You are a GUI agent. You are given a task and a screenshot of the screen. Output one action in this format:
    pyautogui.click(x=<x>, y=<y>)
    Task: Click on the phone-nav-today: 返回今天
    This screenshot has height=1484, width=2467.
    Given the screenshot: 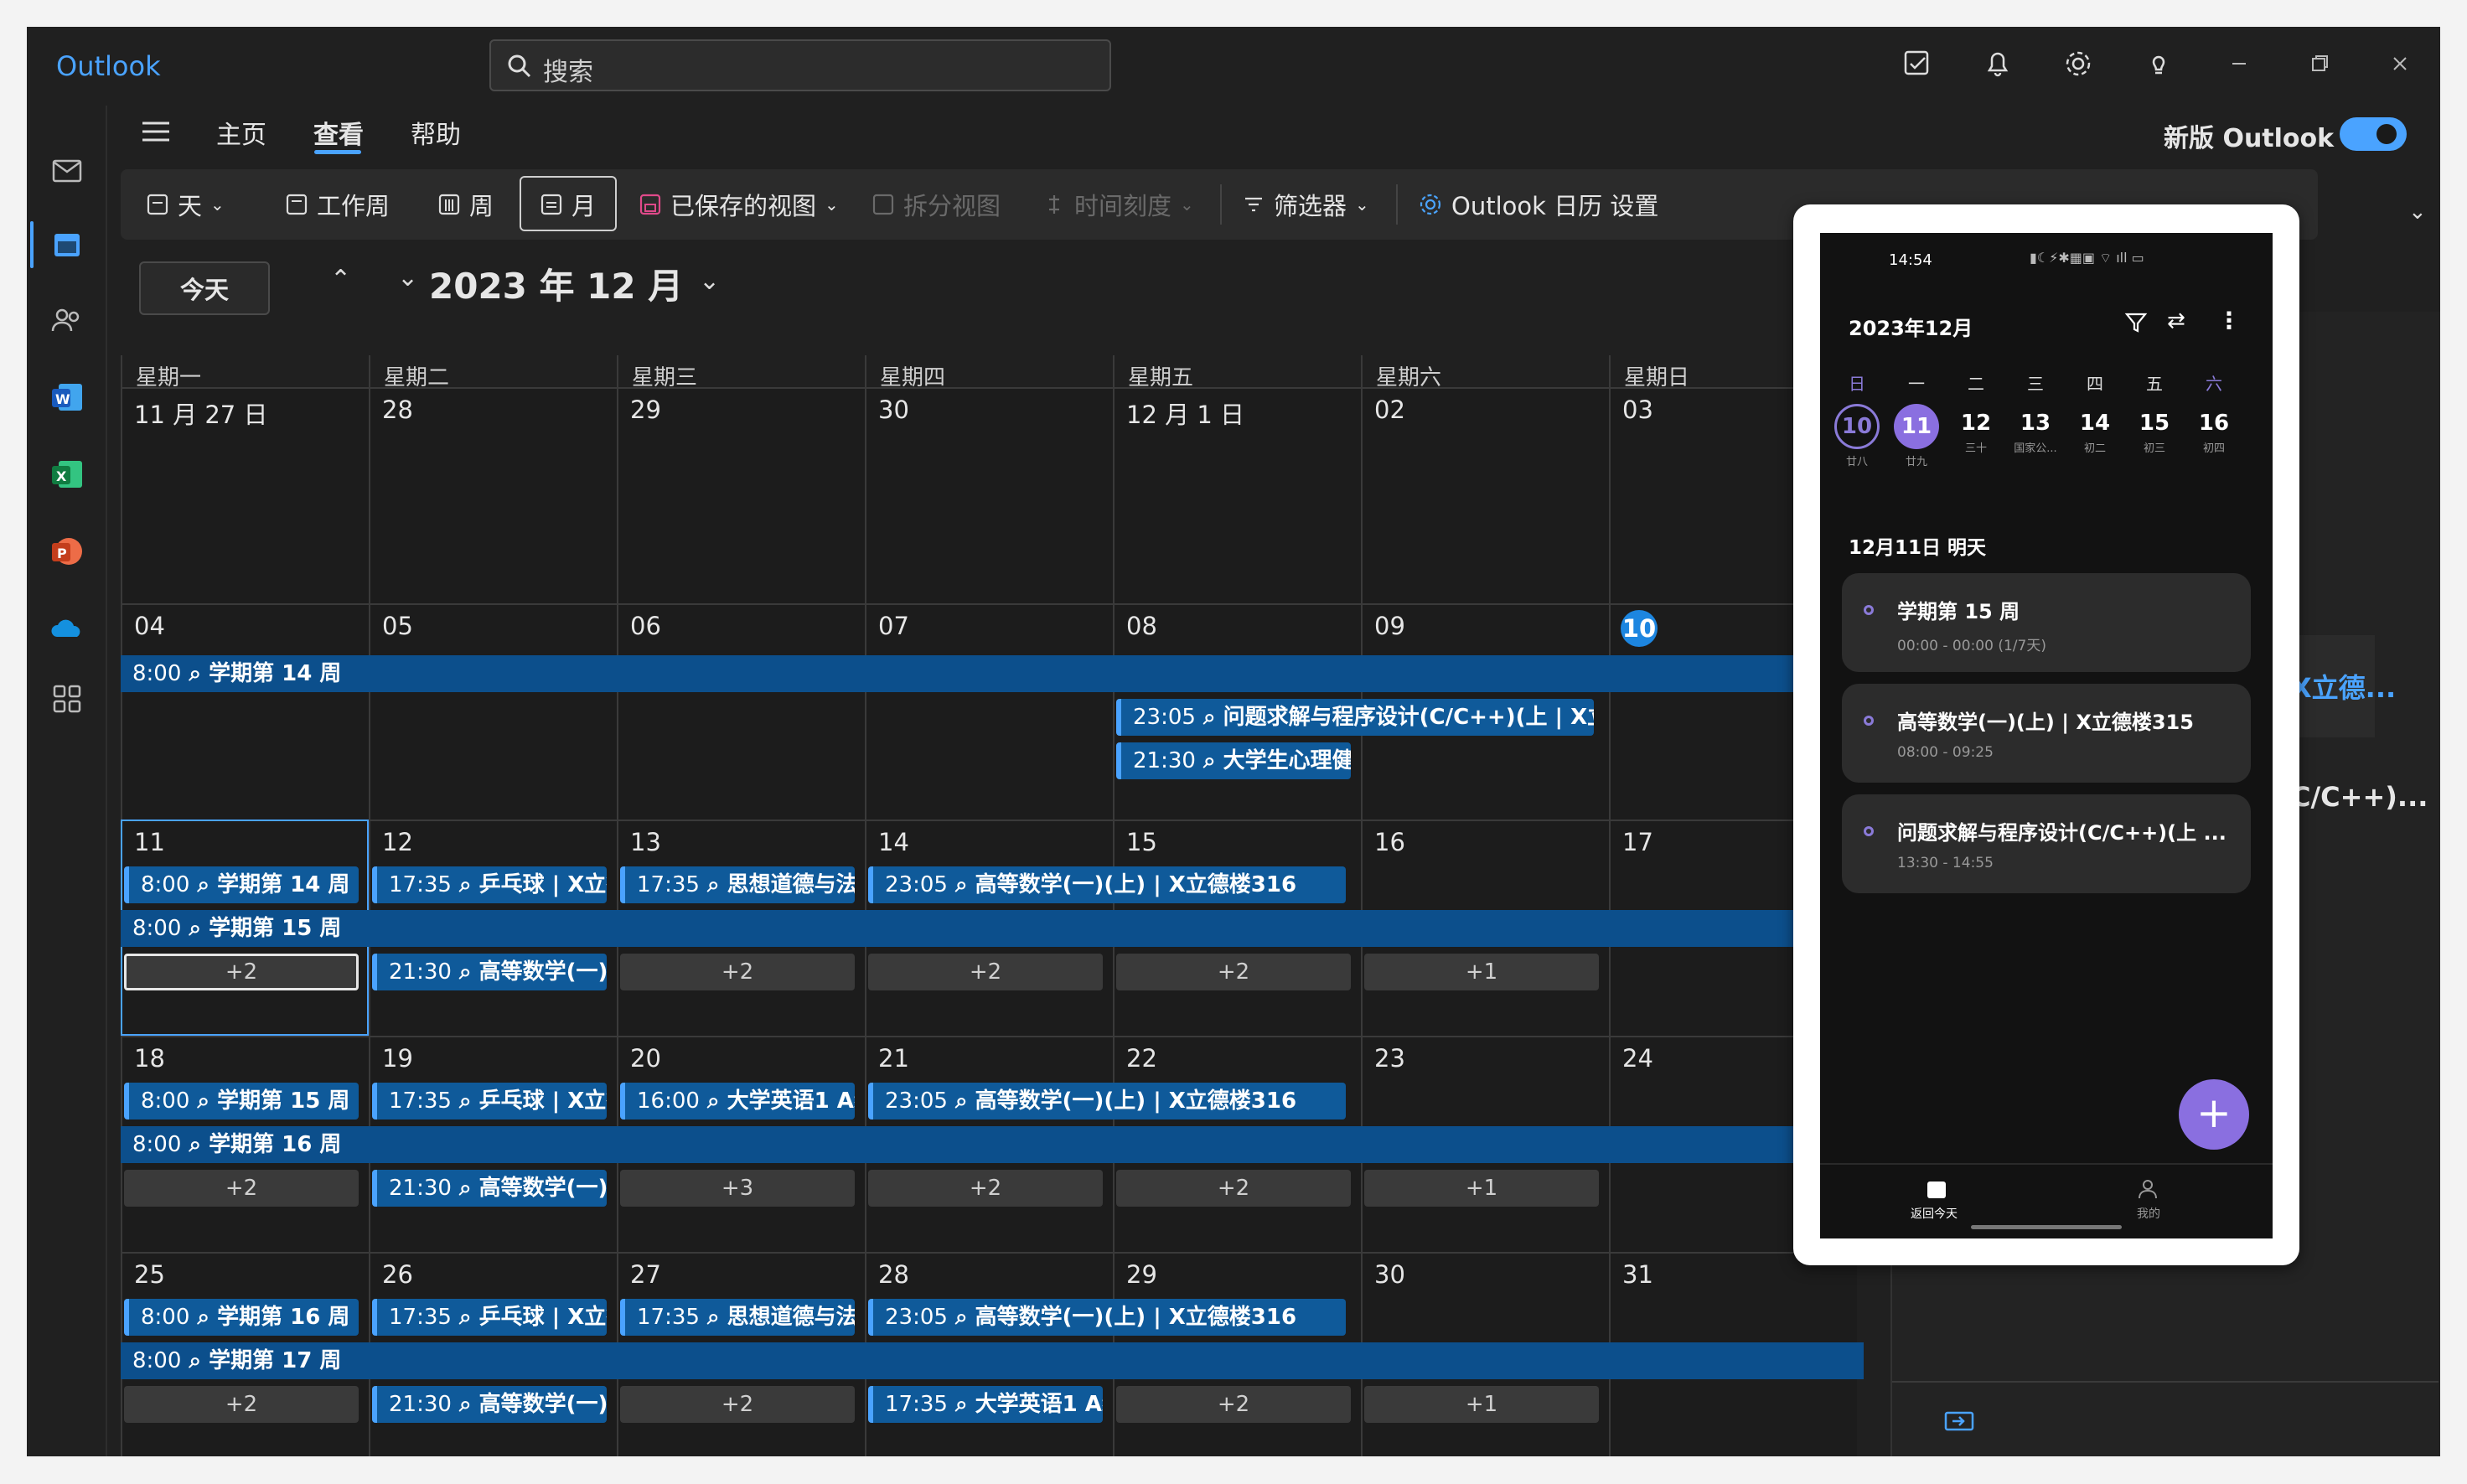 What is the action you would take?
    pyautogui.click(x=1934, y=1213)
    